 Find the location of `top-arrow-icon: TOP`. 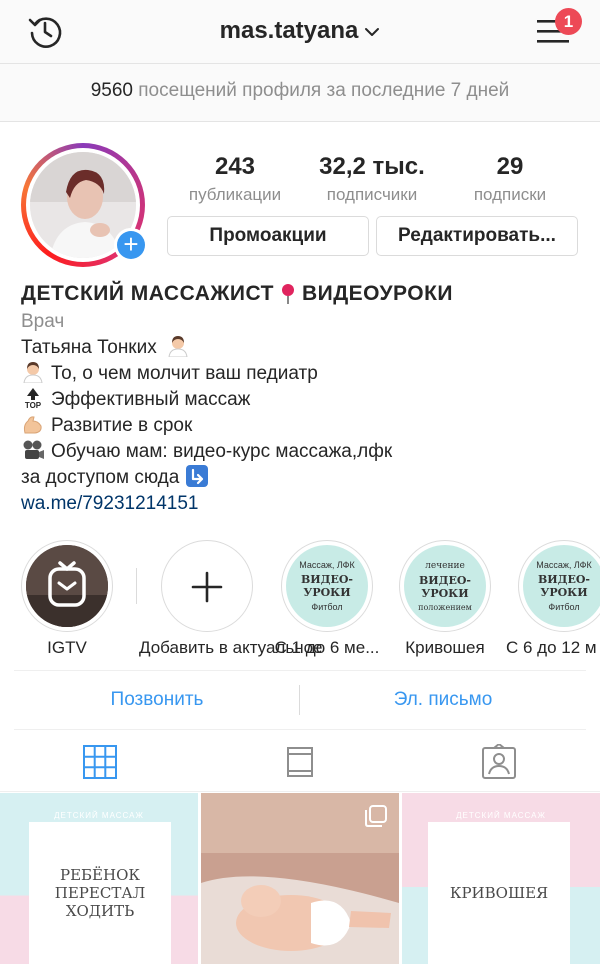

top-arrow-icon: TOP is located at coordinates (33, 398).